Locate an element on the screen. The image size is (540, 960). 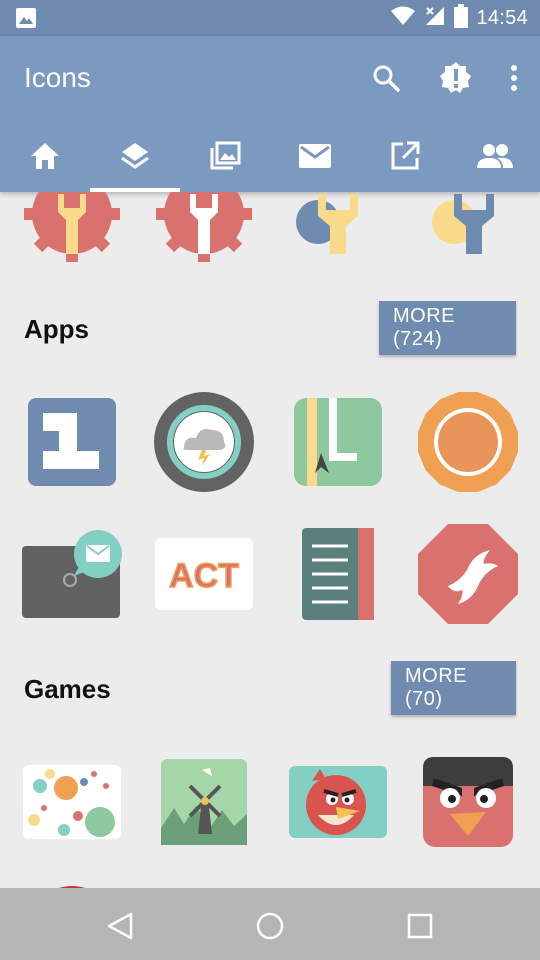
more-options-button is located at coordinates (514, 78).